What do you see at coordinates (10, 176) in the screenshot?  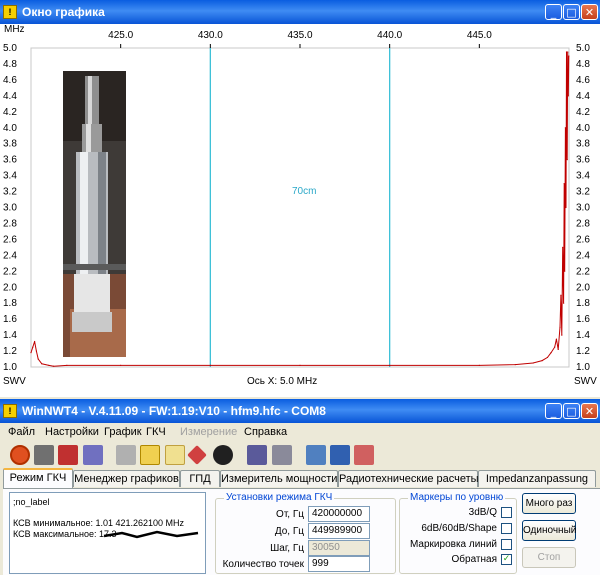 I see `y-tick-label-left: 3.4` at bounding box center [10, 176].